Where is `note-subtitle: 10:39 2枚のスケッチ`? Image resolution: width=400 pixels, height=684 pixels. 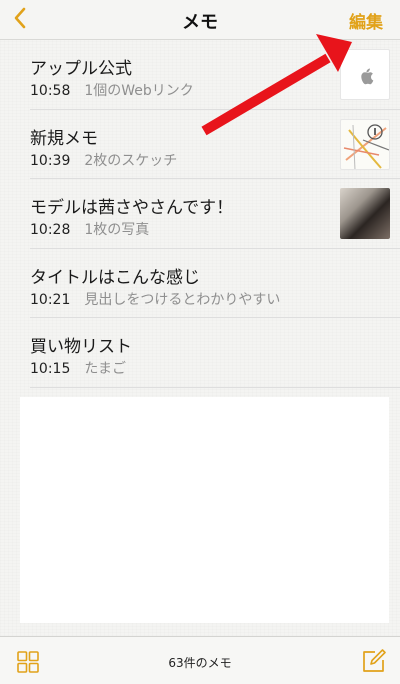
note-subtitle: 10:39 2枚のスケッチ is located at coordinates (103, 160).